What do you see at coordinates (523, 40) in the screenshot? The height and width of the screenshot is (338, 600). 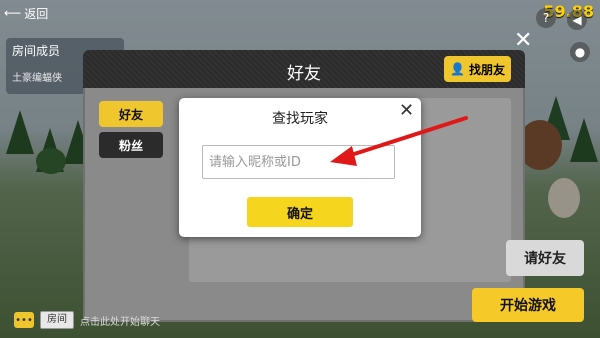 I see `close-icon: ✕` at bounding box center [523, 40].